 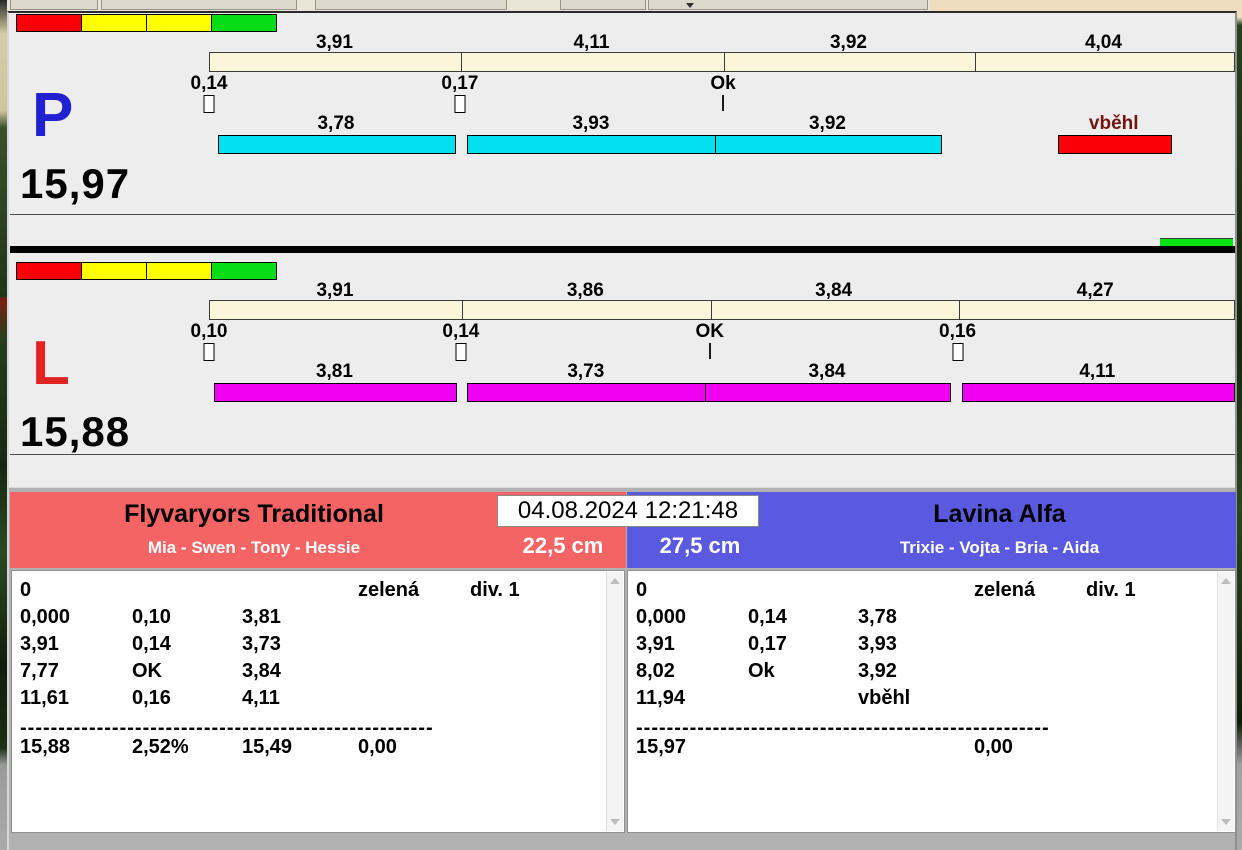 What do you see at coordinates (931, 673) in the screenshot?
I see `result-row: 8,02 Ok 3,92` at bounding box center [931, 673].